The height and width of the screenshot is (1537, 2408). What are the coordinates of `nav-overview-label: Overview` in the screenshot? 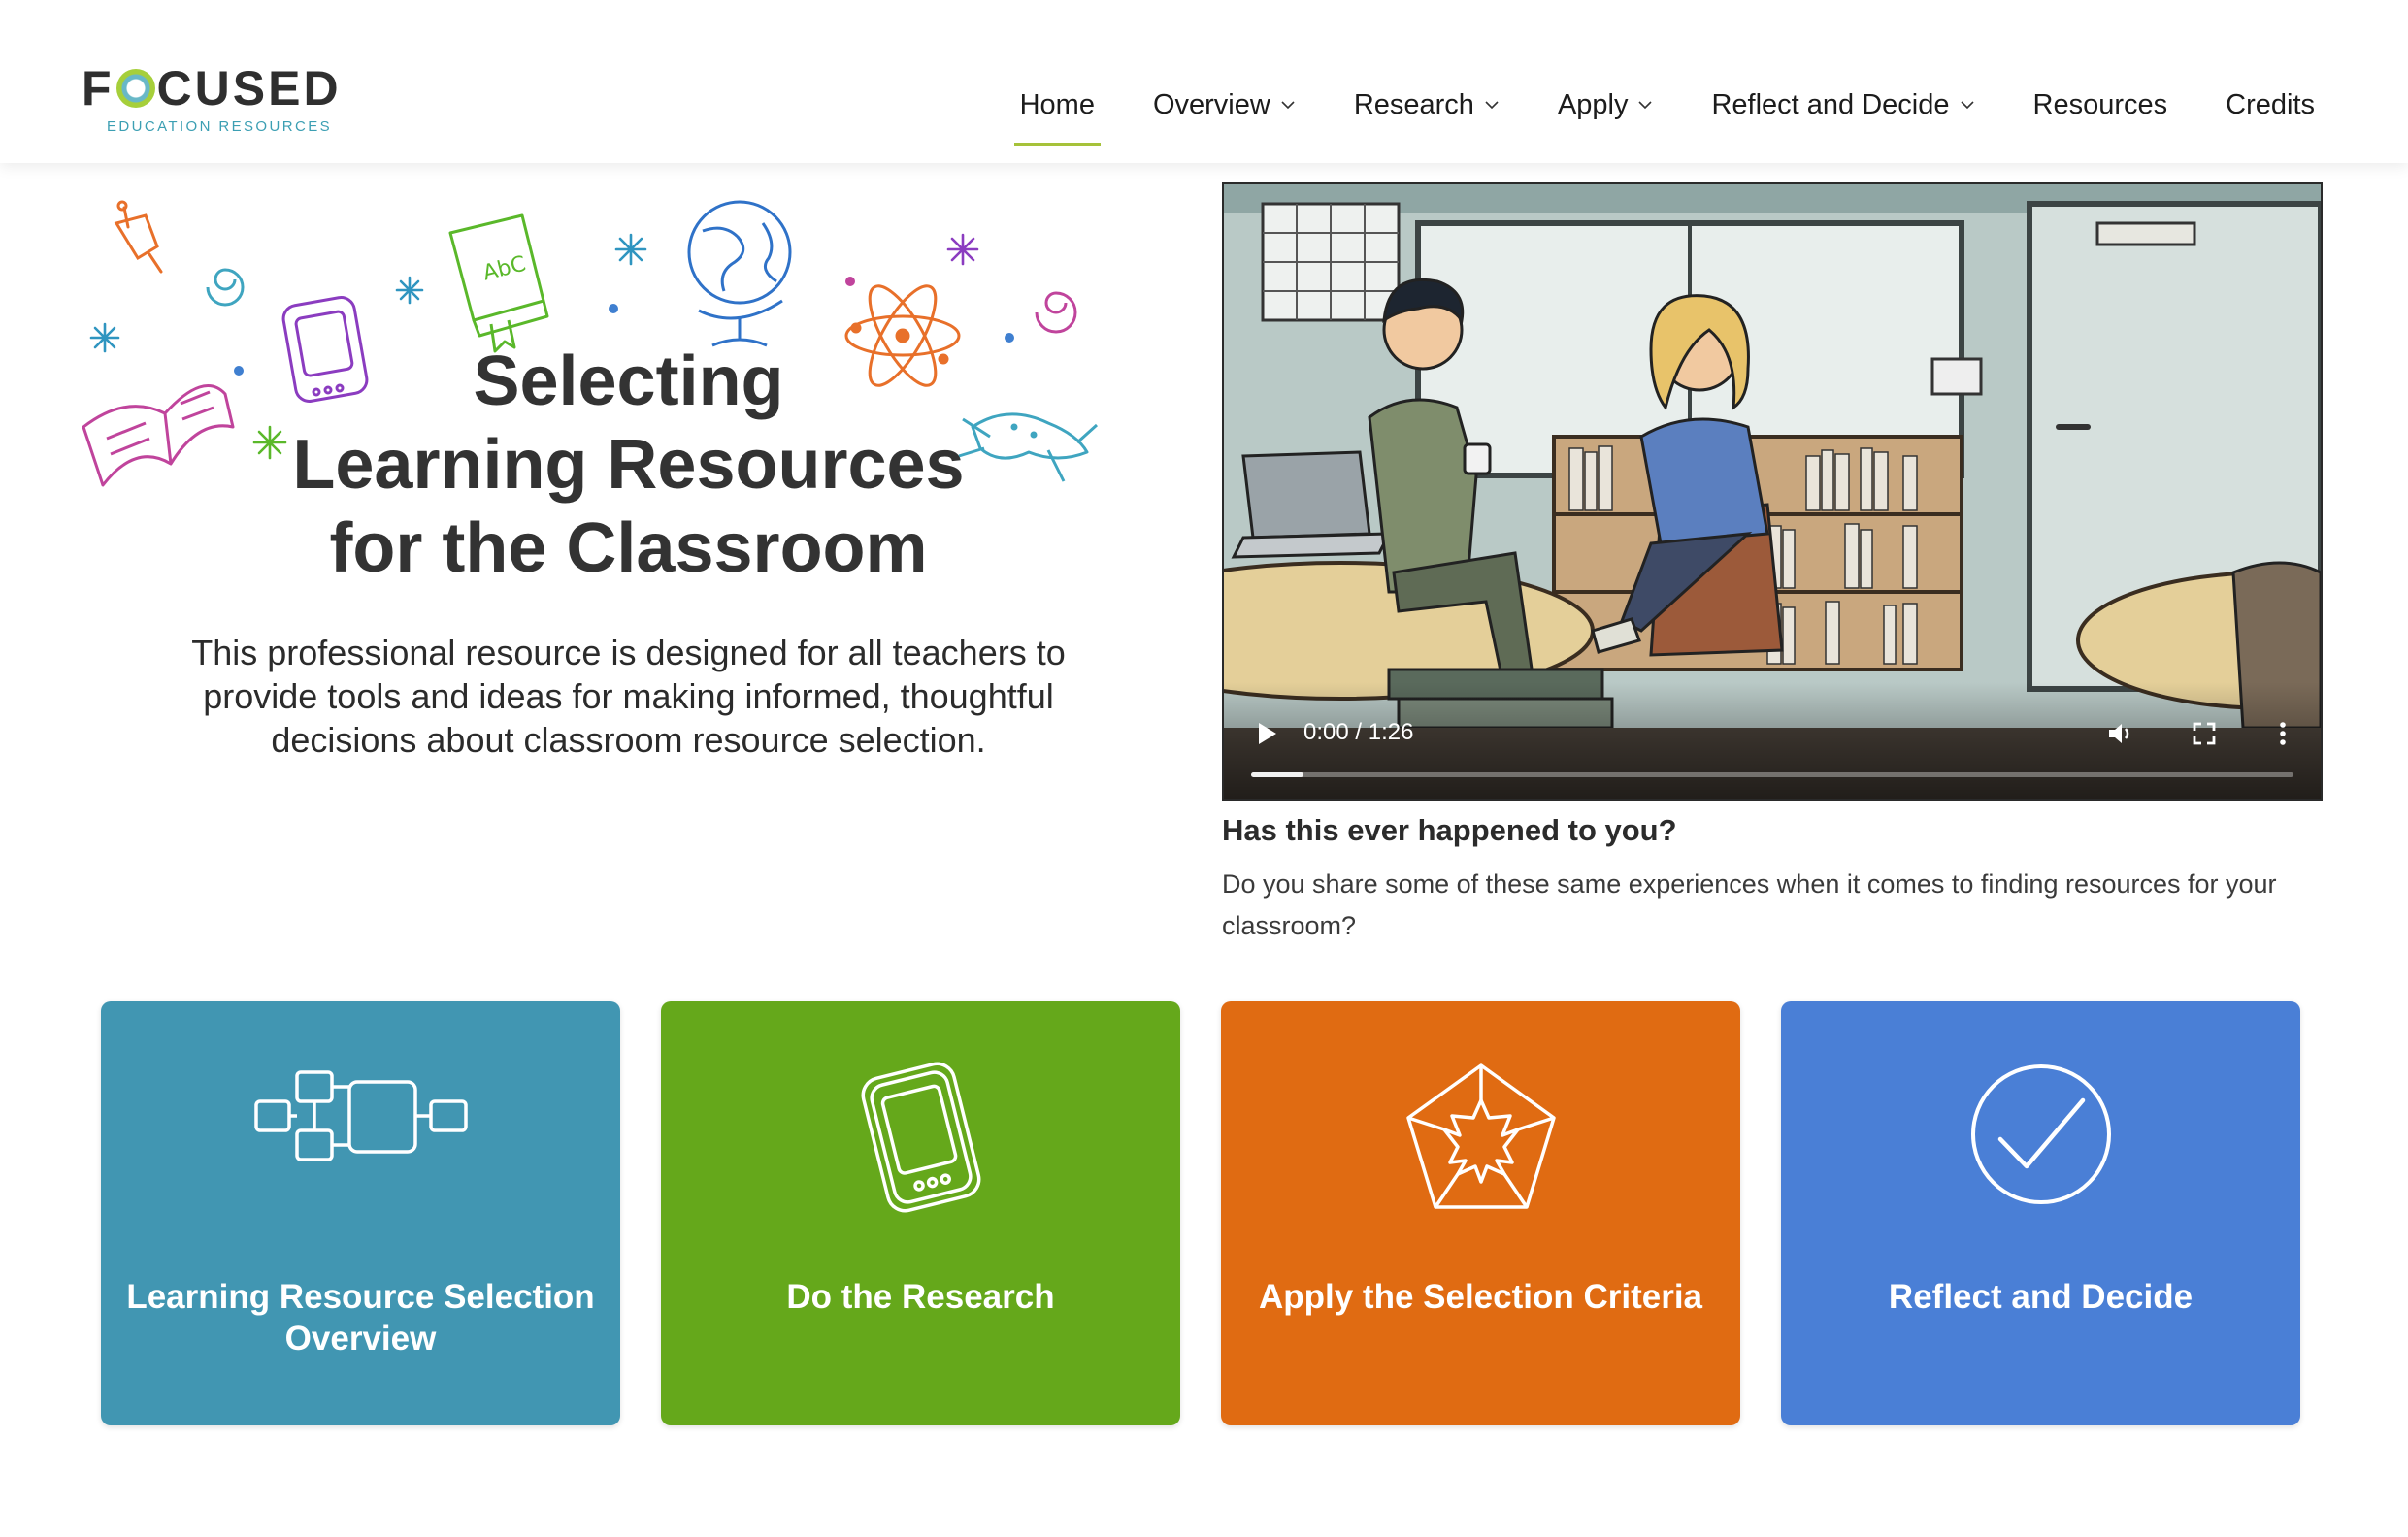 It's located at (1211, 104).